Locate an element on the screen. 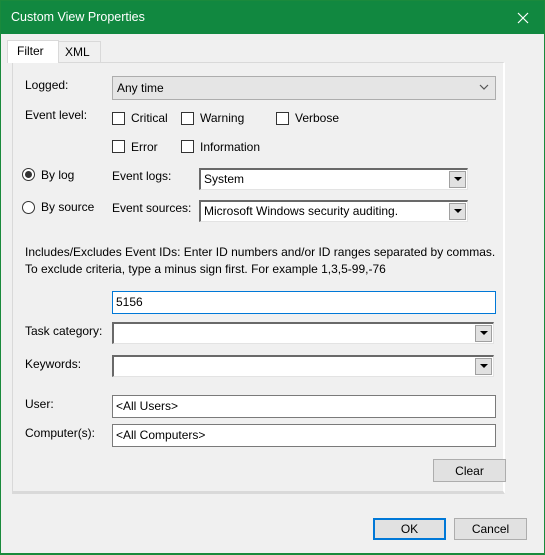  information-checkbox is located at coordinates (187, 146).